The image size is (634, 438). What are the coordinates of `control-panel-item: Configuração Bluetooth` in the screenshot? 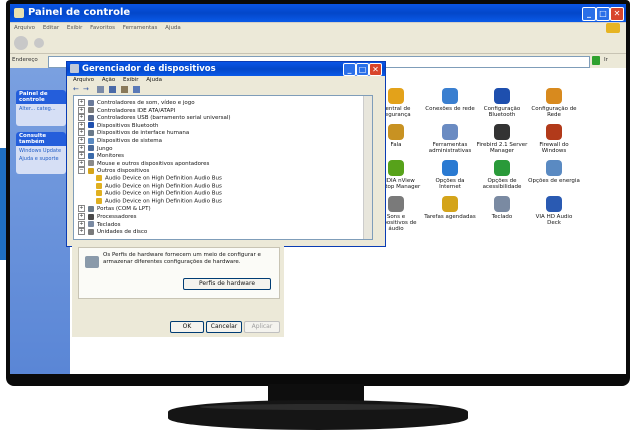 It's located at (502, 103).